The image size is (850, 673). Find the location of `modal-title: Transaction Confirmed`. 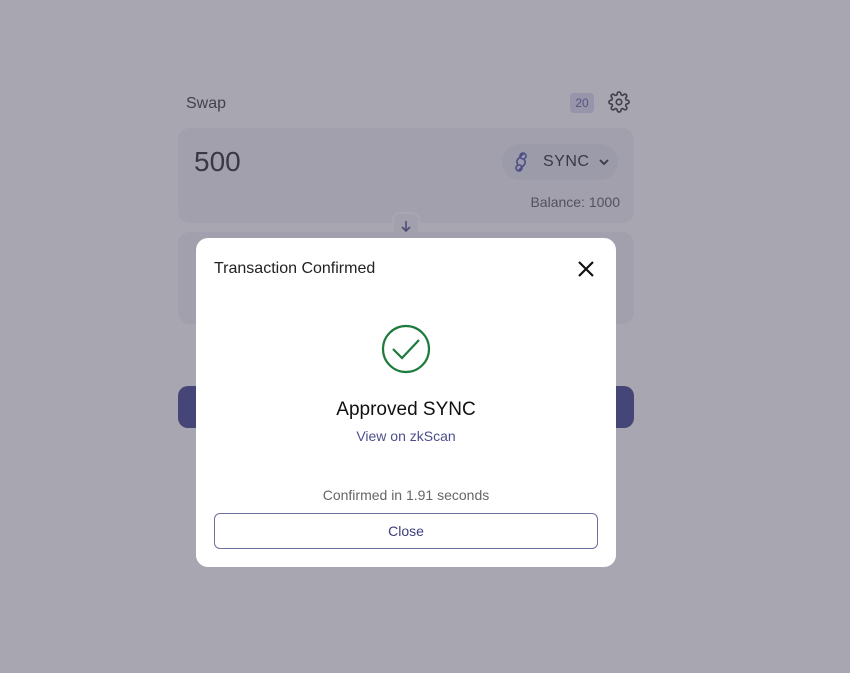

modal-title: Transaction Confirmed is located at coordinates (295, 268).